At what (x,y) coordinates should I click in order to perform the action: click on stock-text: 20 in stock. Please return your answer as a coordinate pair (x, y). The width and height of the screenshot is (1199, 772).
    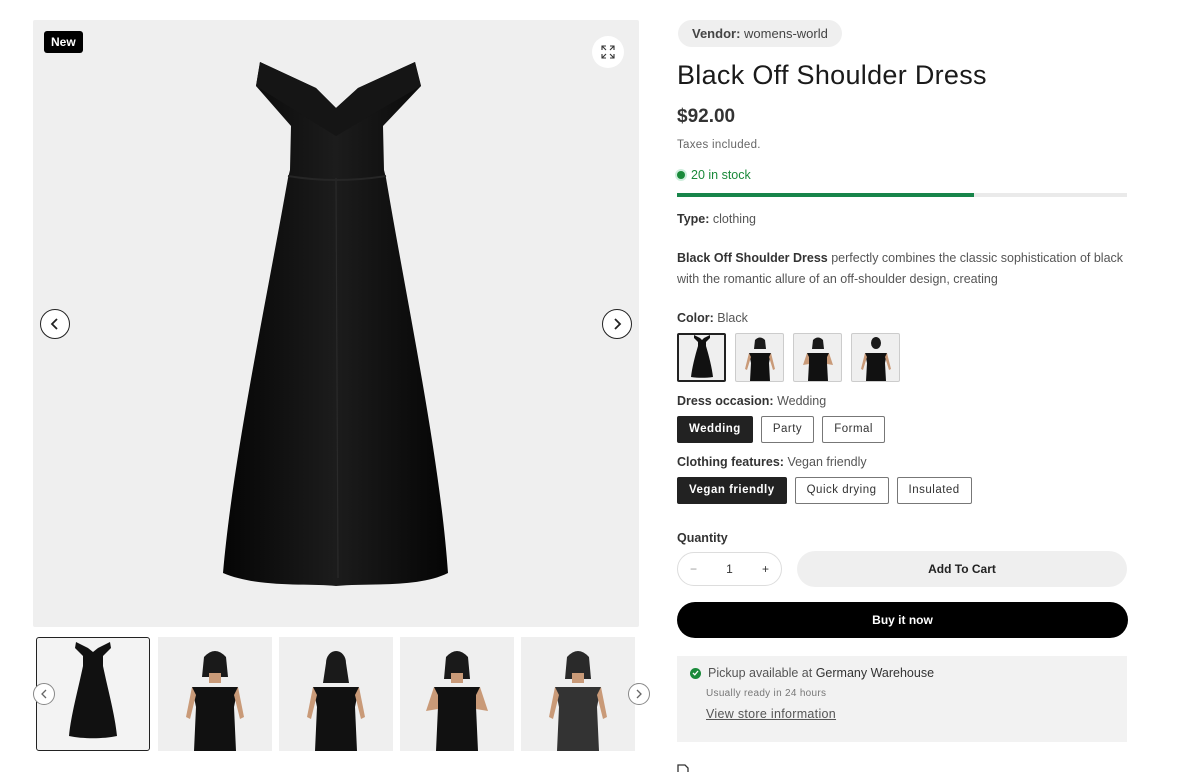
    Looking at the image, I should click on (721, 175).